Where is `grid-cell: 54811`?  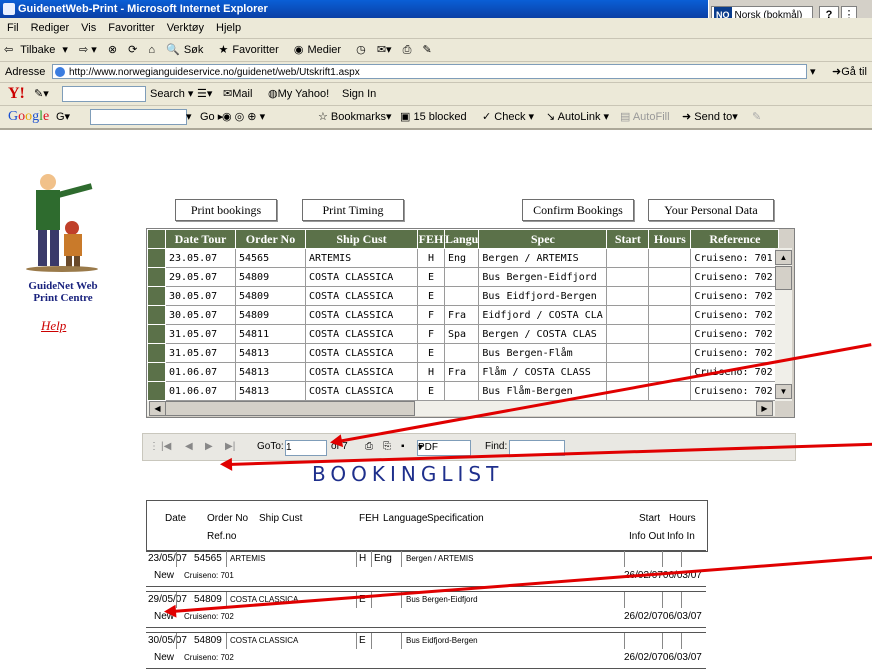 grid-cell: 54811 is located at coordinates (270, 334).